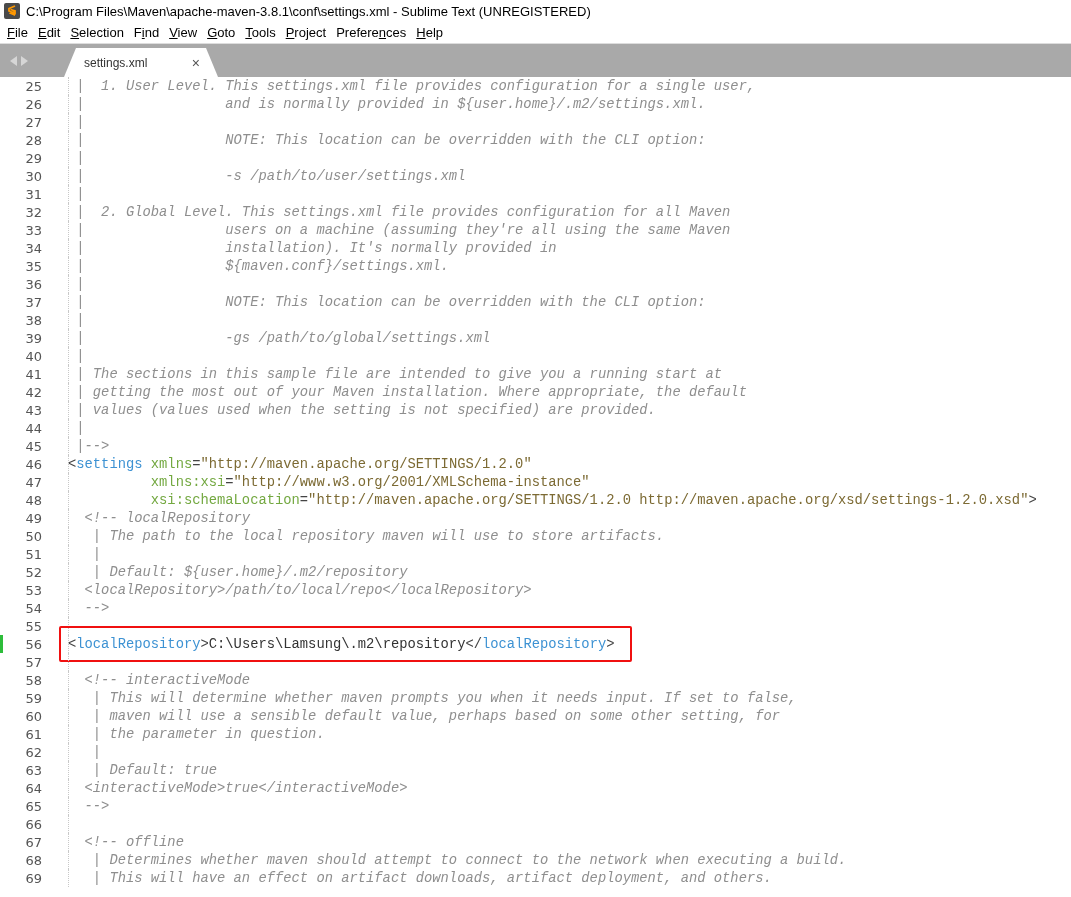  I want to click on line-number: 63, so click(33, 770).